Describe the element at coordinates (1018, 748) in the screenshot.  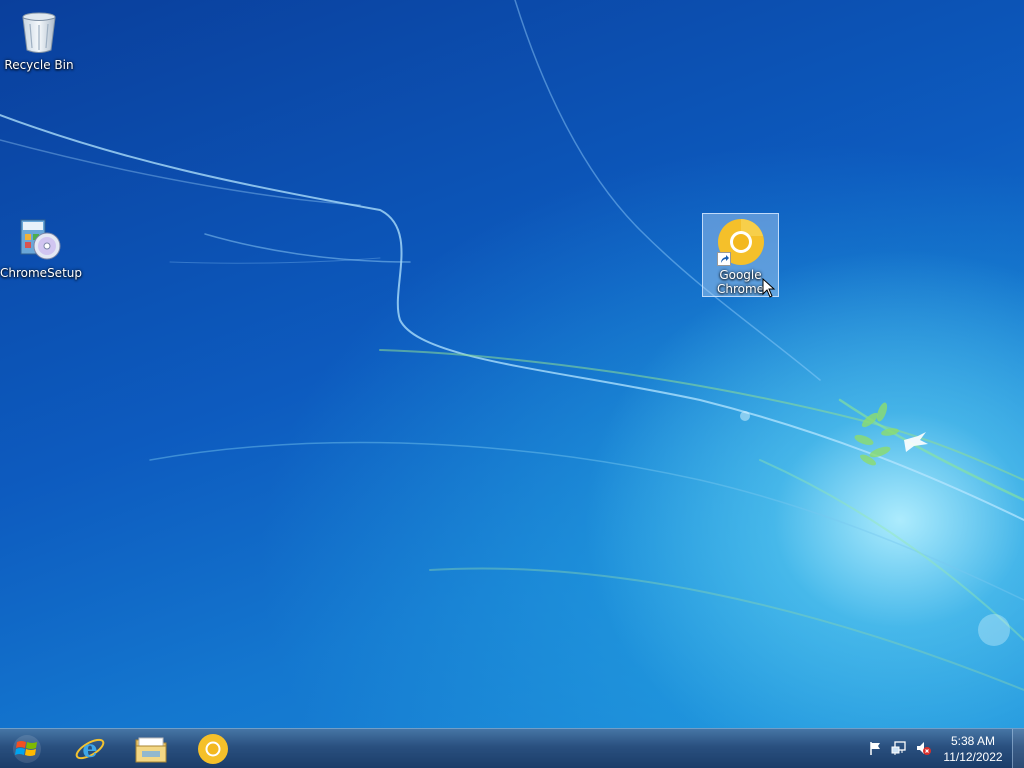
I see `show-desktop-button` at that location.